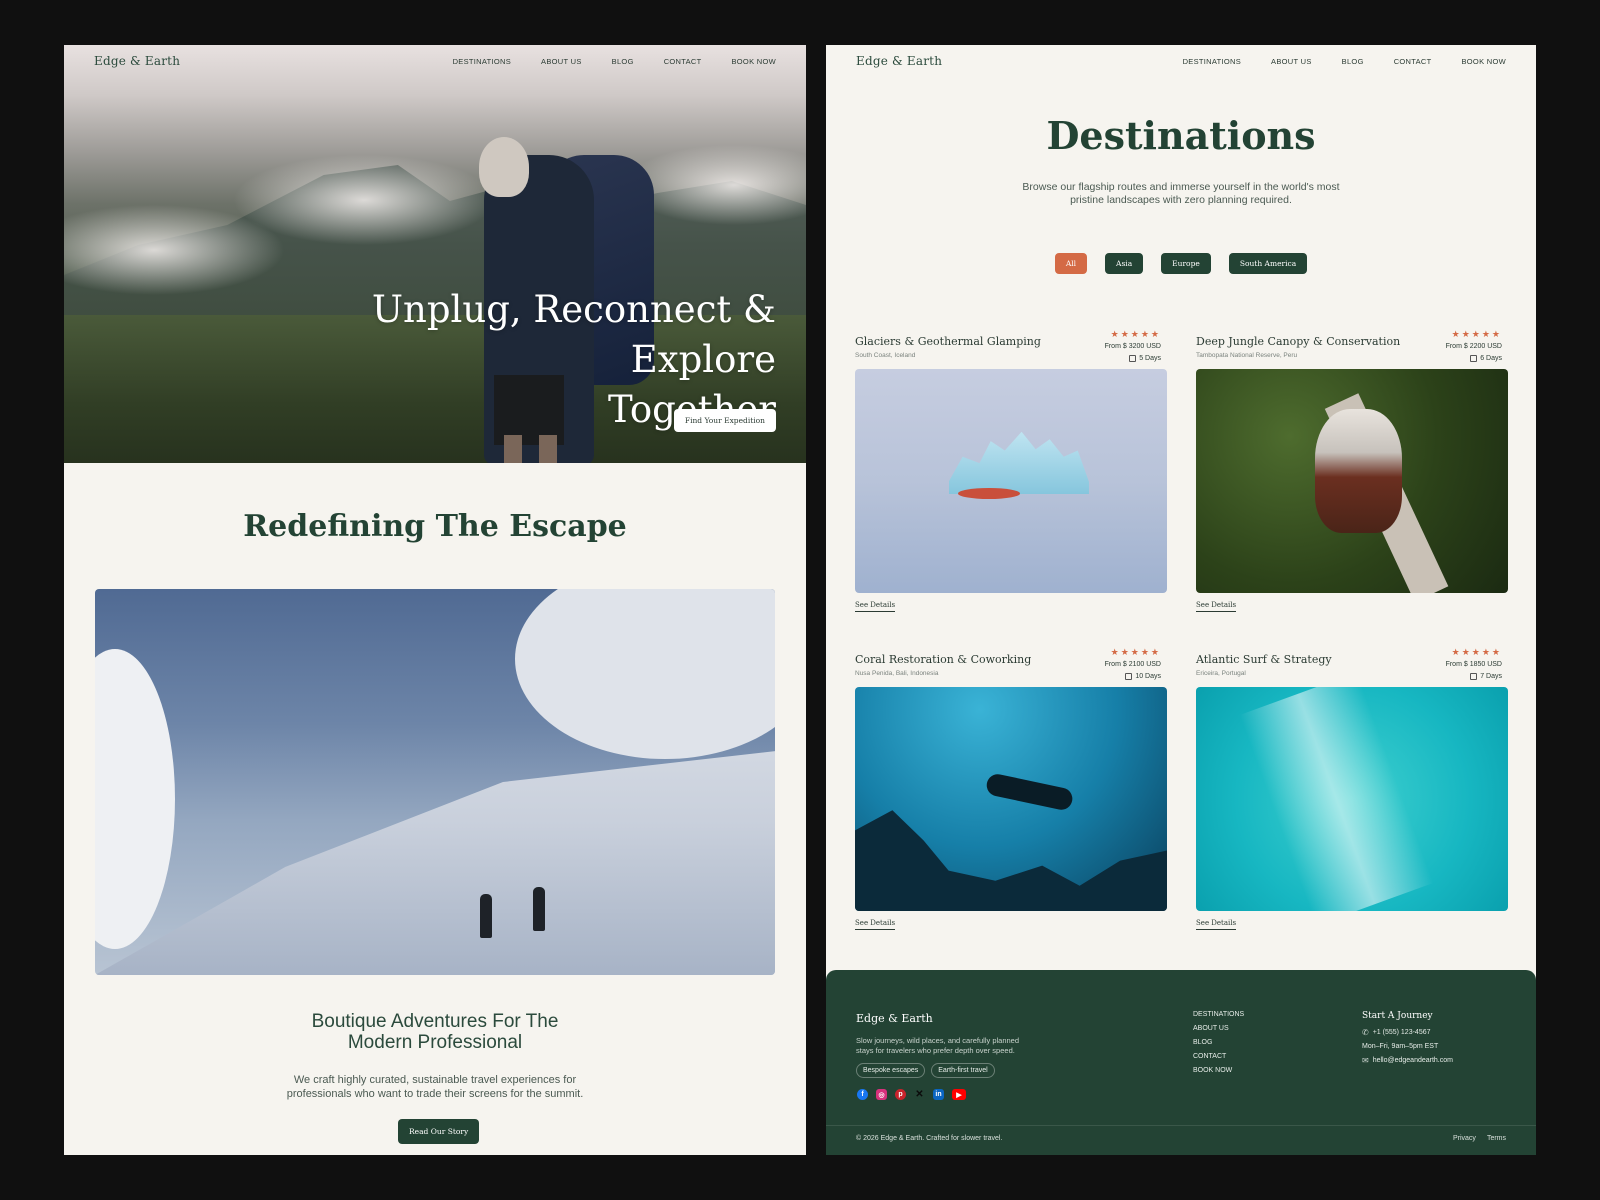 The width and height of the screenshot is (1600, 1200). What do you see at coordinates (1264, 659) in the screenshot?
I see `card-title: Atlantic Surf & Strategy` at bounding box center [1264, 659].